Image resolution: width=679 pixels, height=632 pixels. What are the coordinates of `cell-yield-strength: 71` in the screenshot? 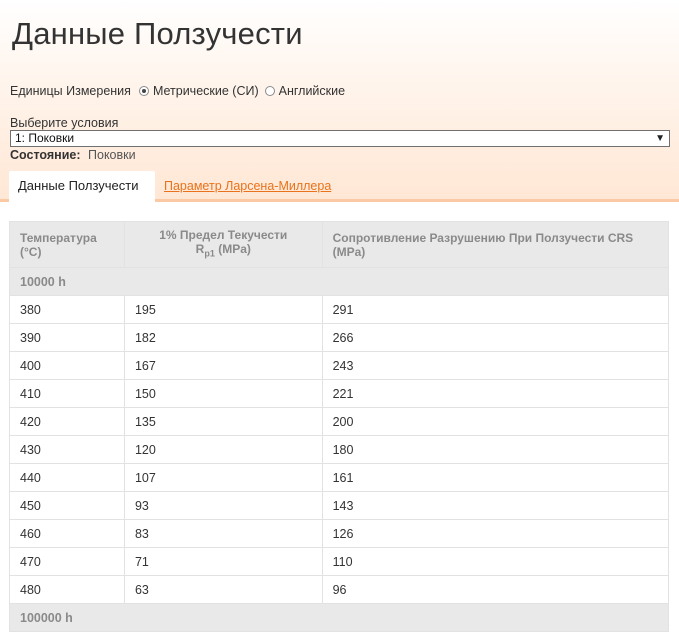 It's located at (223, 561).